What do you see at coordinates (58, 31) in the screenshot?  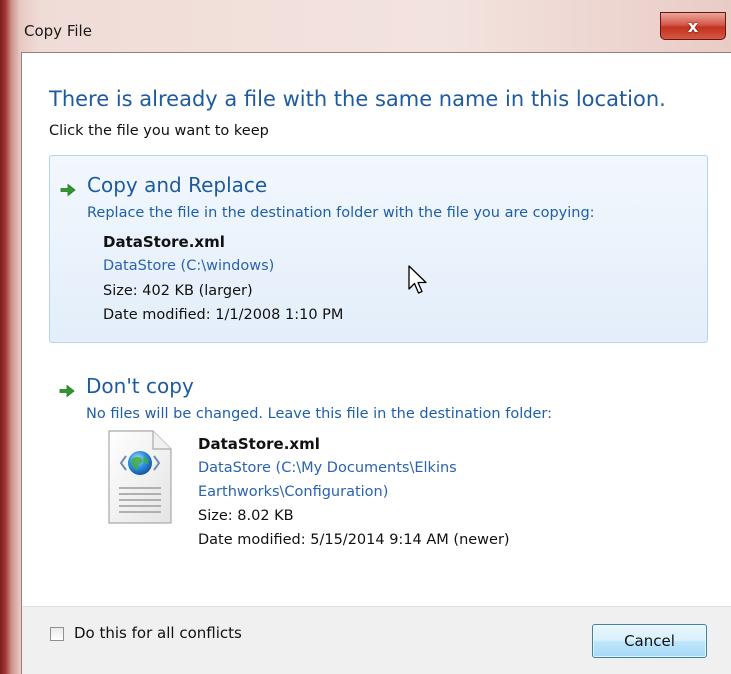 I see `window-title: Copy File` at bounding box center [58, 31].